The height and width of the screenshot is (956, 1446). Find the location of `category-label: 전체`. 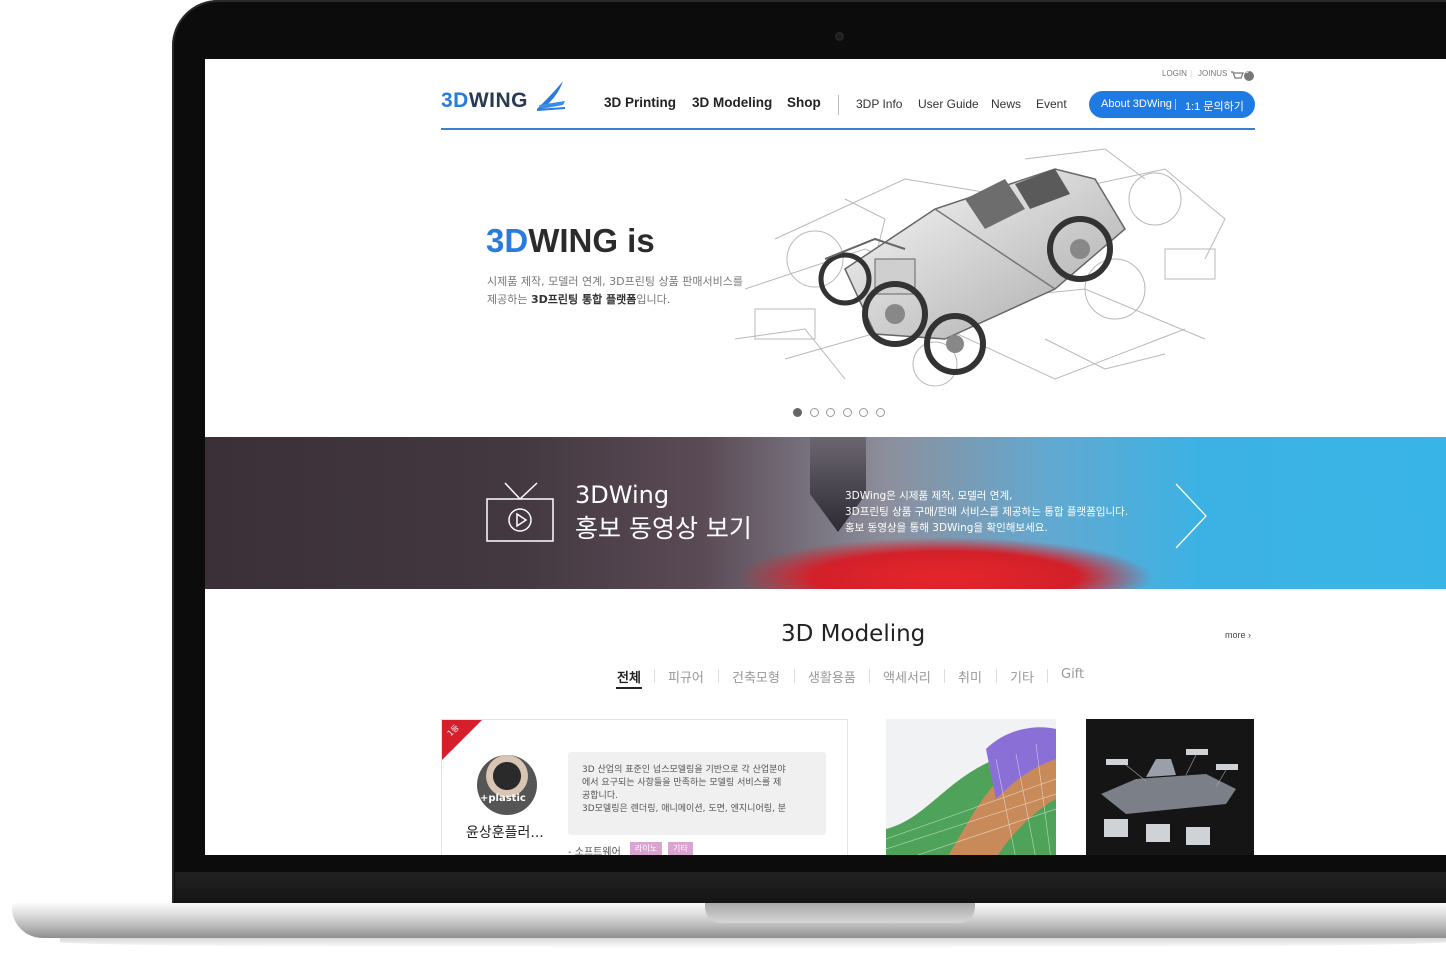

category-label: 전체 is located at coordinates (629, 678).